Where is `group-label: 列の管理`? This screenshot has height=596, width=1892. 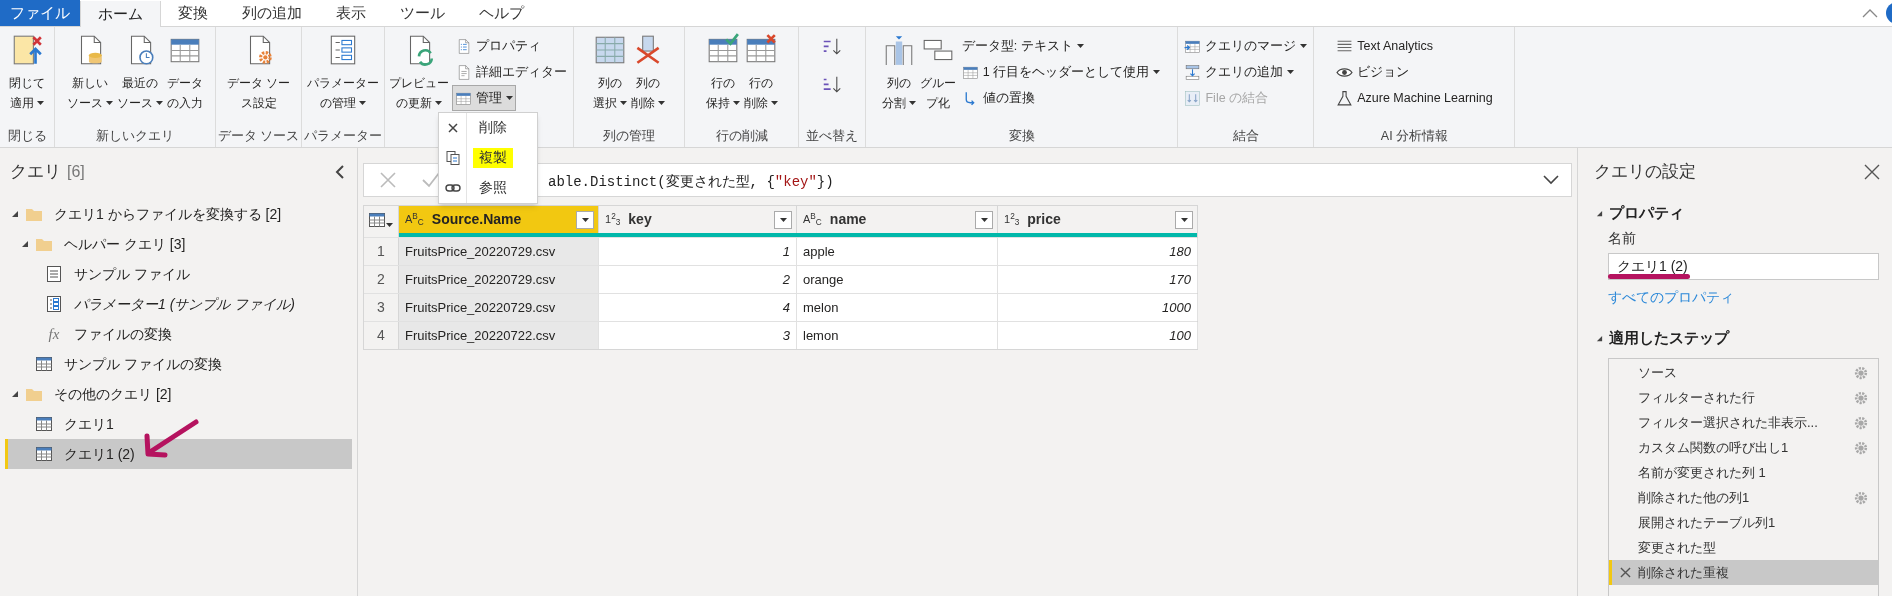
group-label: 列の管理 is located at coordinates (629, 137).